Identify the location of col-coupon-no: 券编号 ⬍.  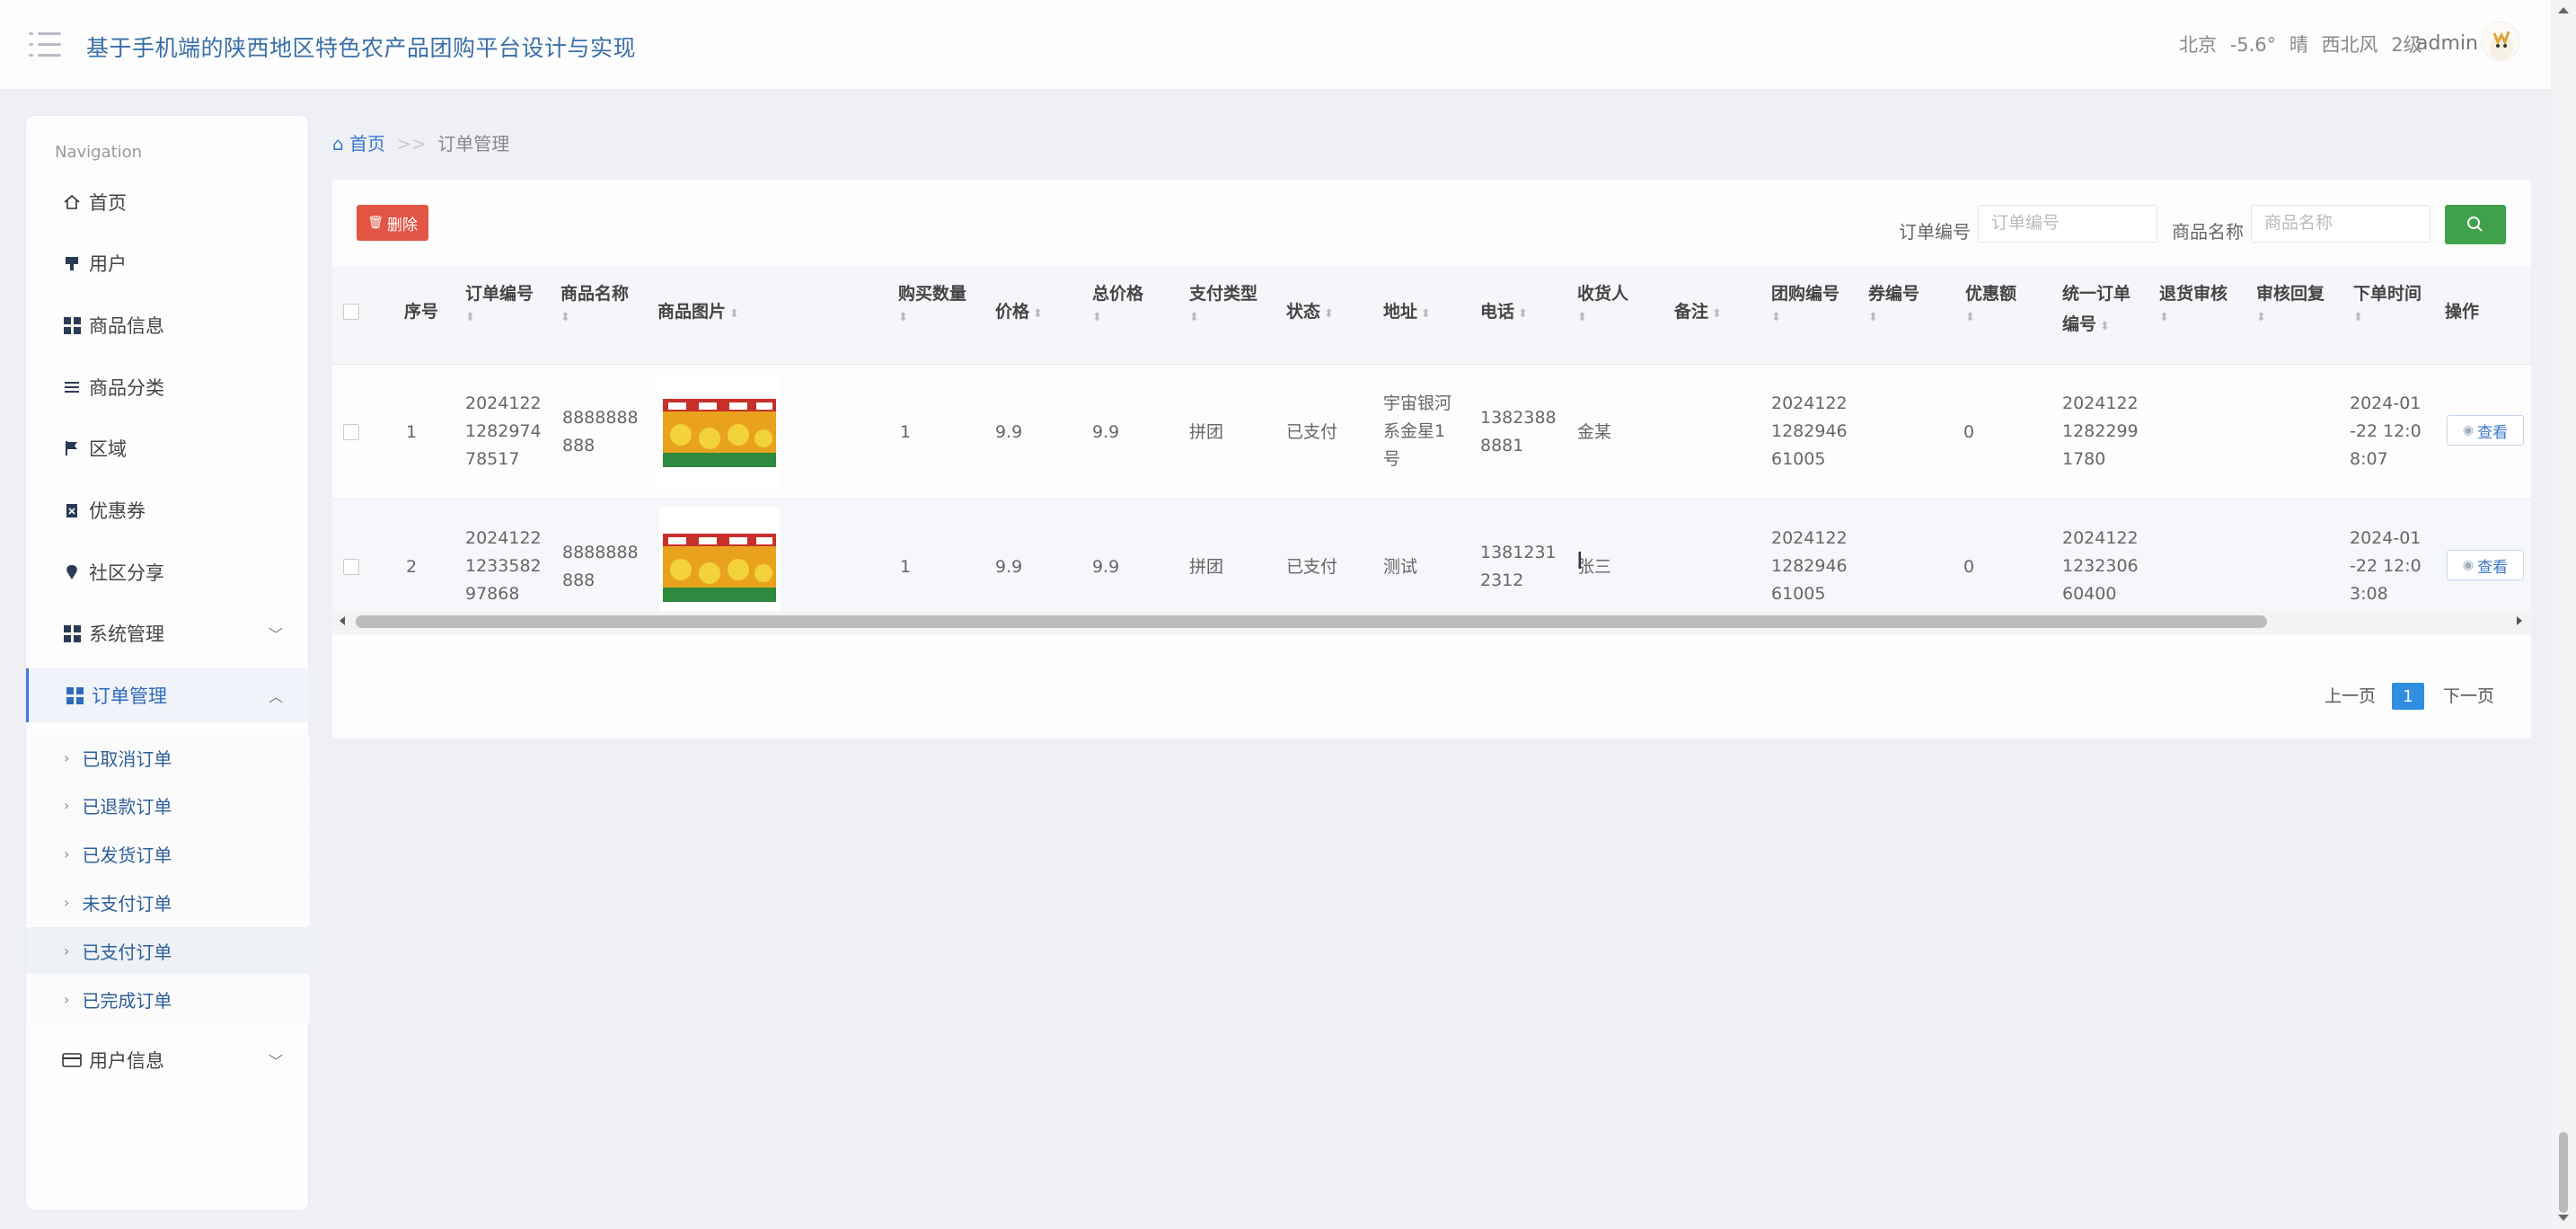
(1894, 303).